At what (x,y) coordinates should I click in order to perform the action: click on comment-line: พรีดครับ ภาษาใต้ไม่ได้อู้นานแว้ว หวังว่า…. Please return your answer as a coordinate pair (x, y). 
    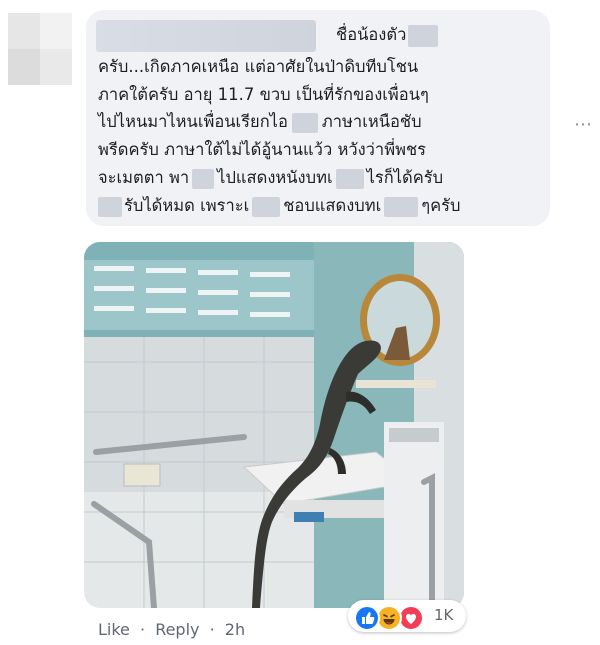
    Looking at the image, I should click on (262, 150).